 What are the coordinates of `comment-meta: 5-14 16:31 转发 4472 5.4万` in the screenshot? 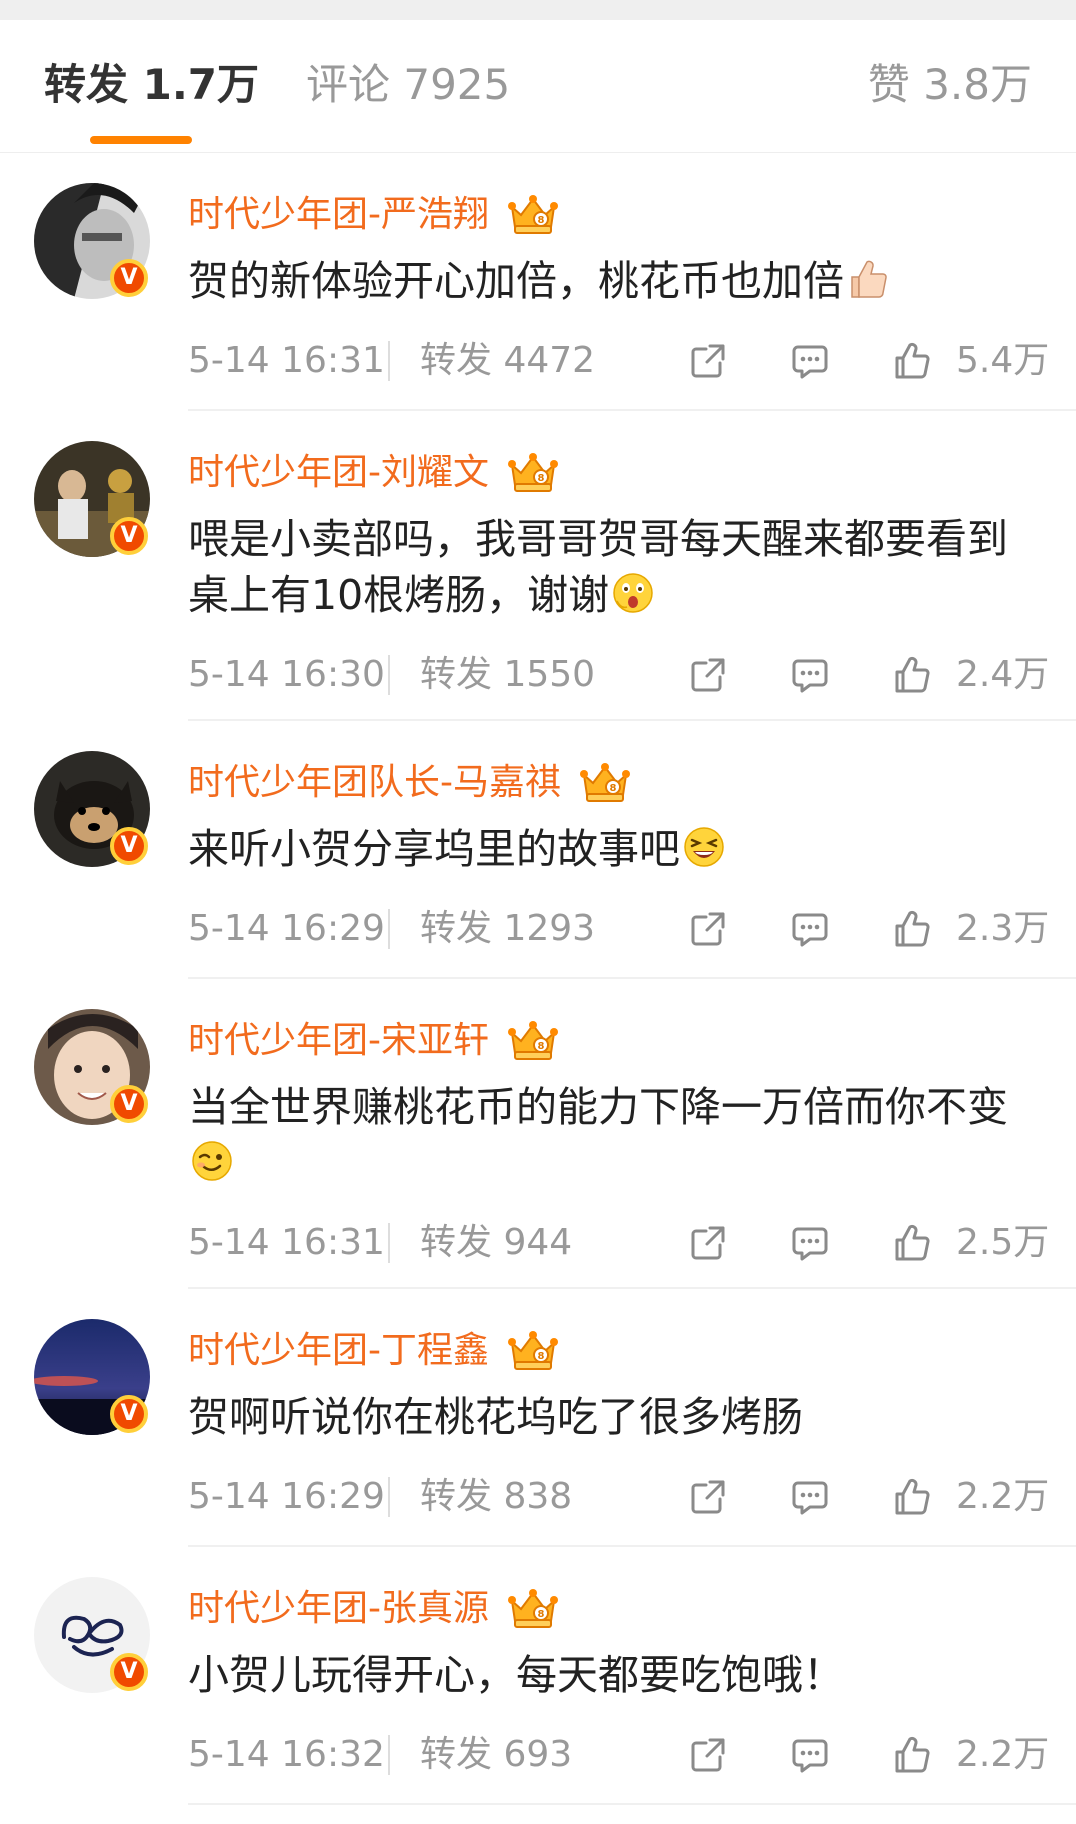 It's located at (618, 361).